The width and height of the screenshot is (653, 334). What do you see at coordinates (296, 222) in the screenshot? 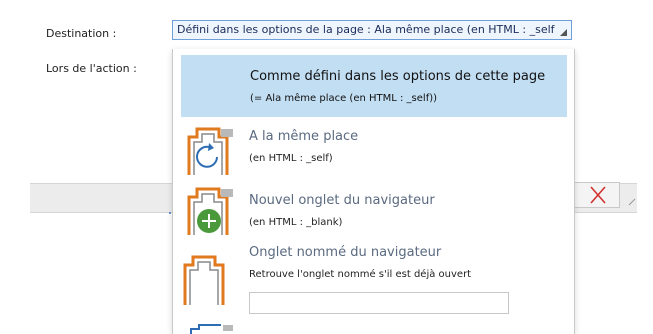
I see `option-subtitle: (en HTML : _blank)` at bounding box center [296, 222].